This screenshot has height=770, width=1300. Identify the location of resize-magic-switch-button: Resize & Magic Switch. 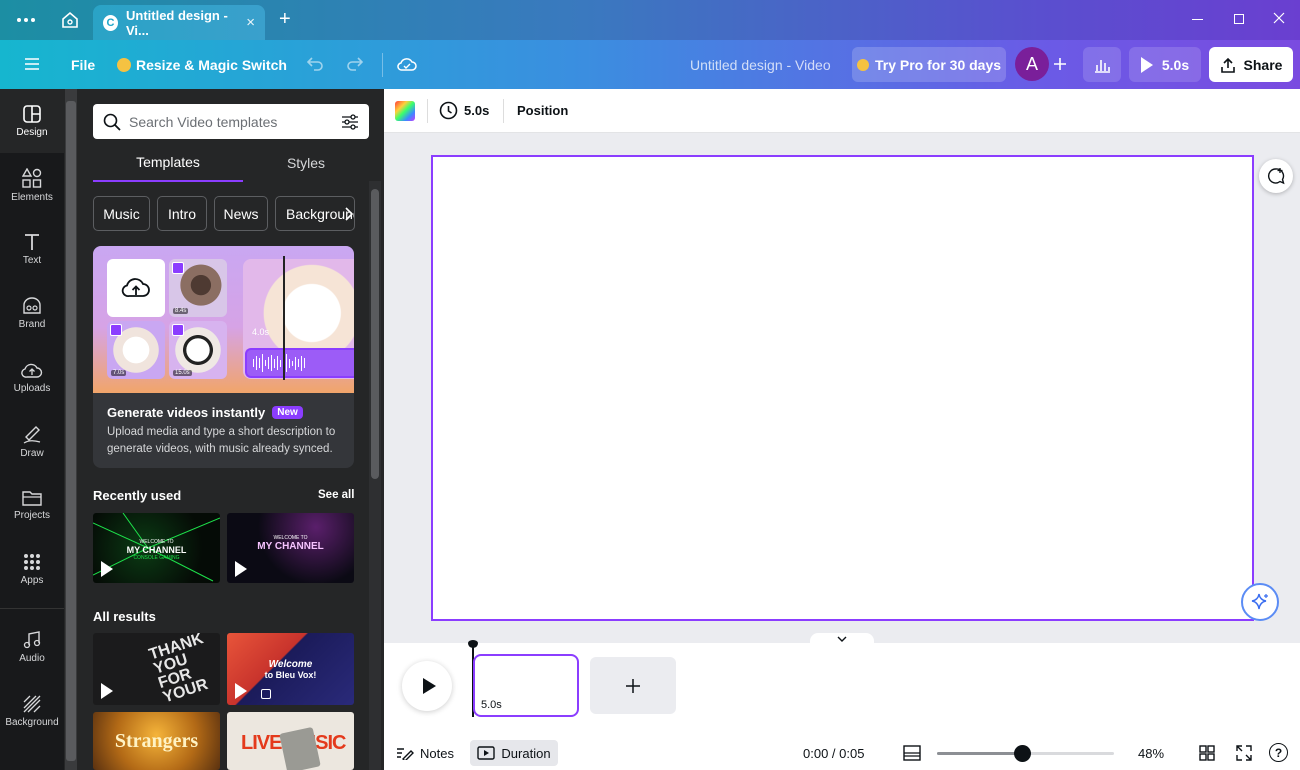
(202, 64).